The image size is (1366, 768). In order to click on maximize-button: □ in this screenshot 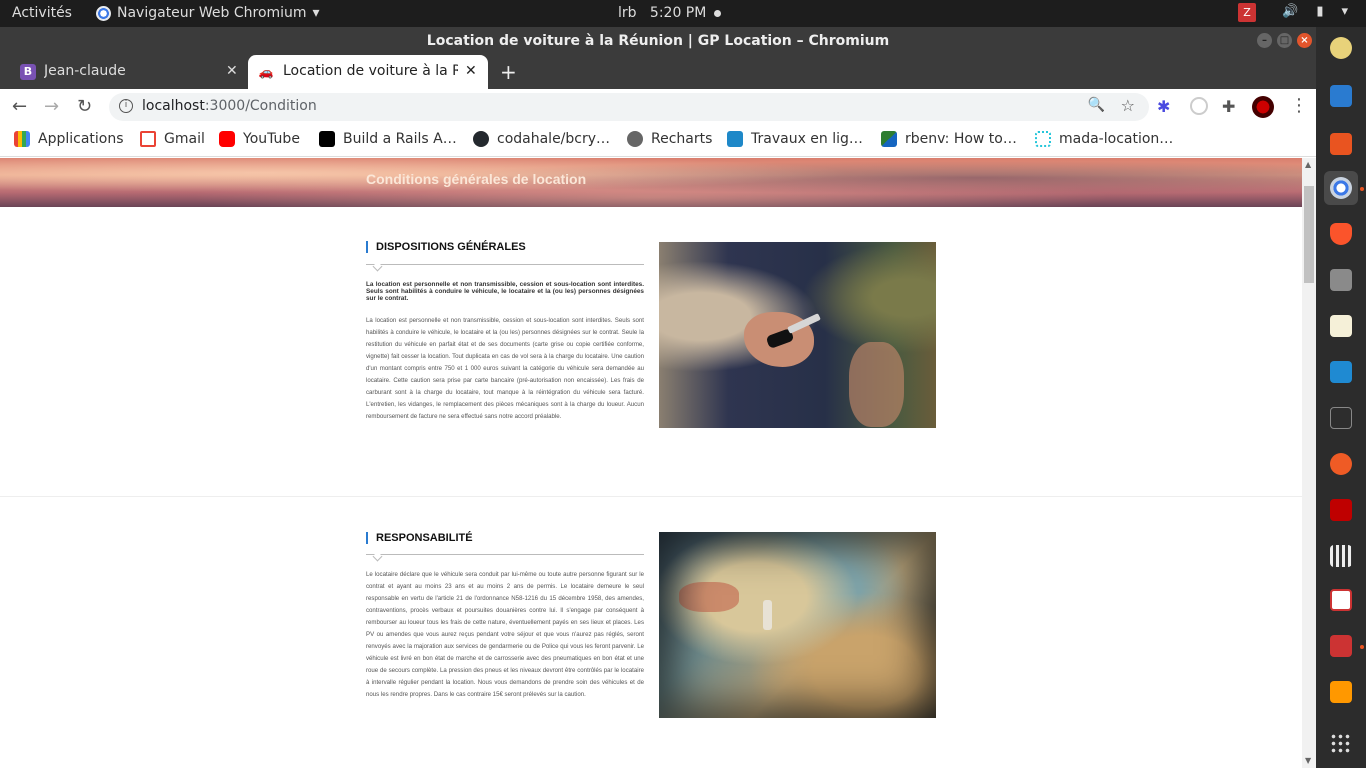, I will do `click(1284, 40)`.